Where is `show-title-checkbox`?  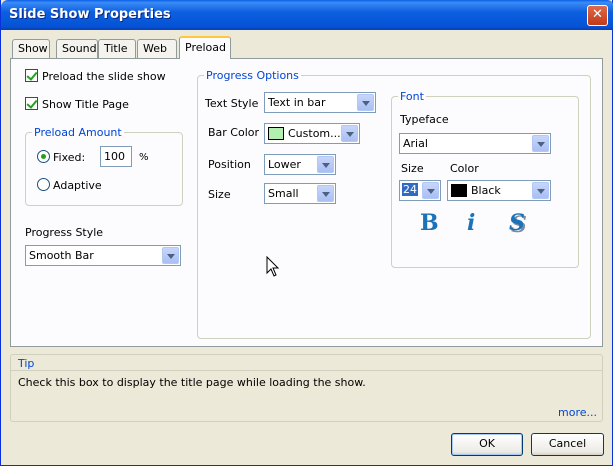
show-title-checkbox is located at coordinates (31, 103).